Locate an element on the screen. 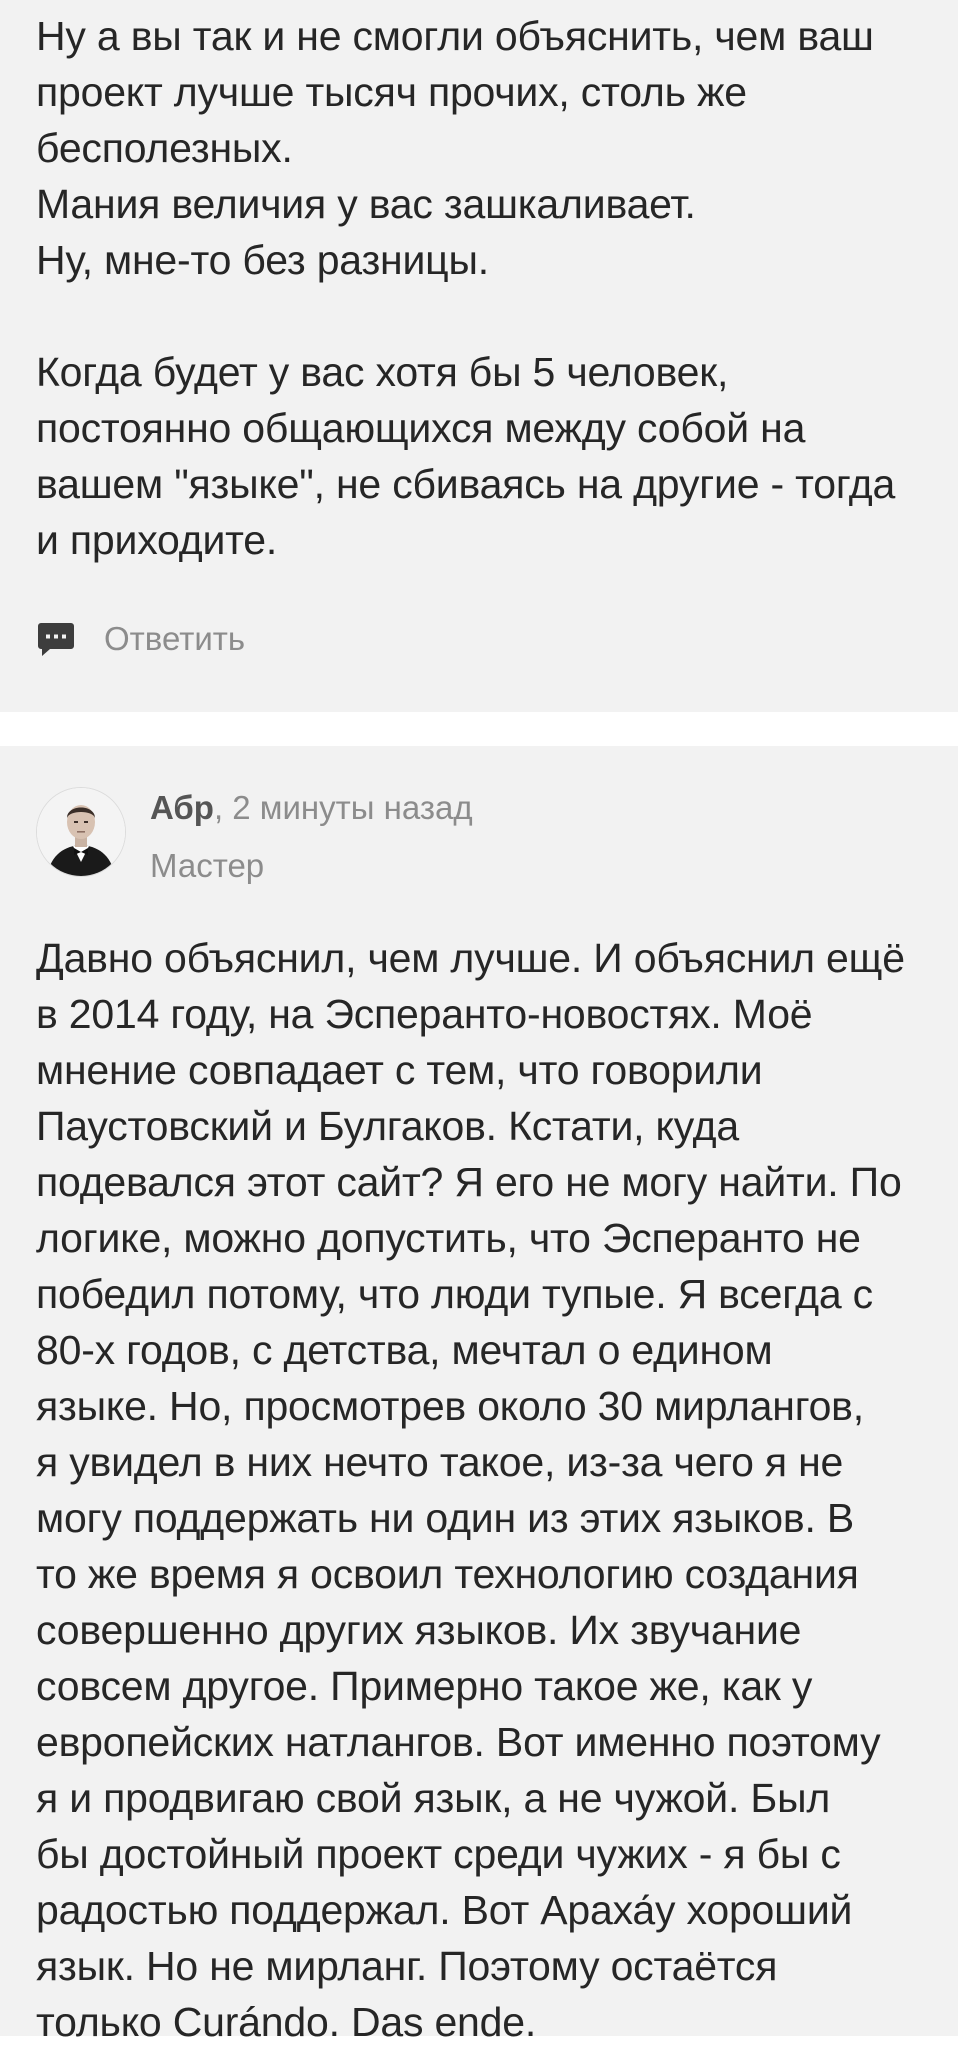 The height and width of the screenshot is (2053, 958). author-rank: Мастер is located at coordinates (207, 865).